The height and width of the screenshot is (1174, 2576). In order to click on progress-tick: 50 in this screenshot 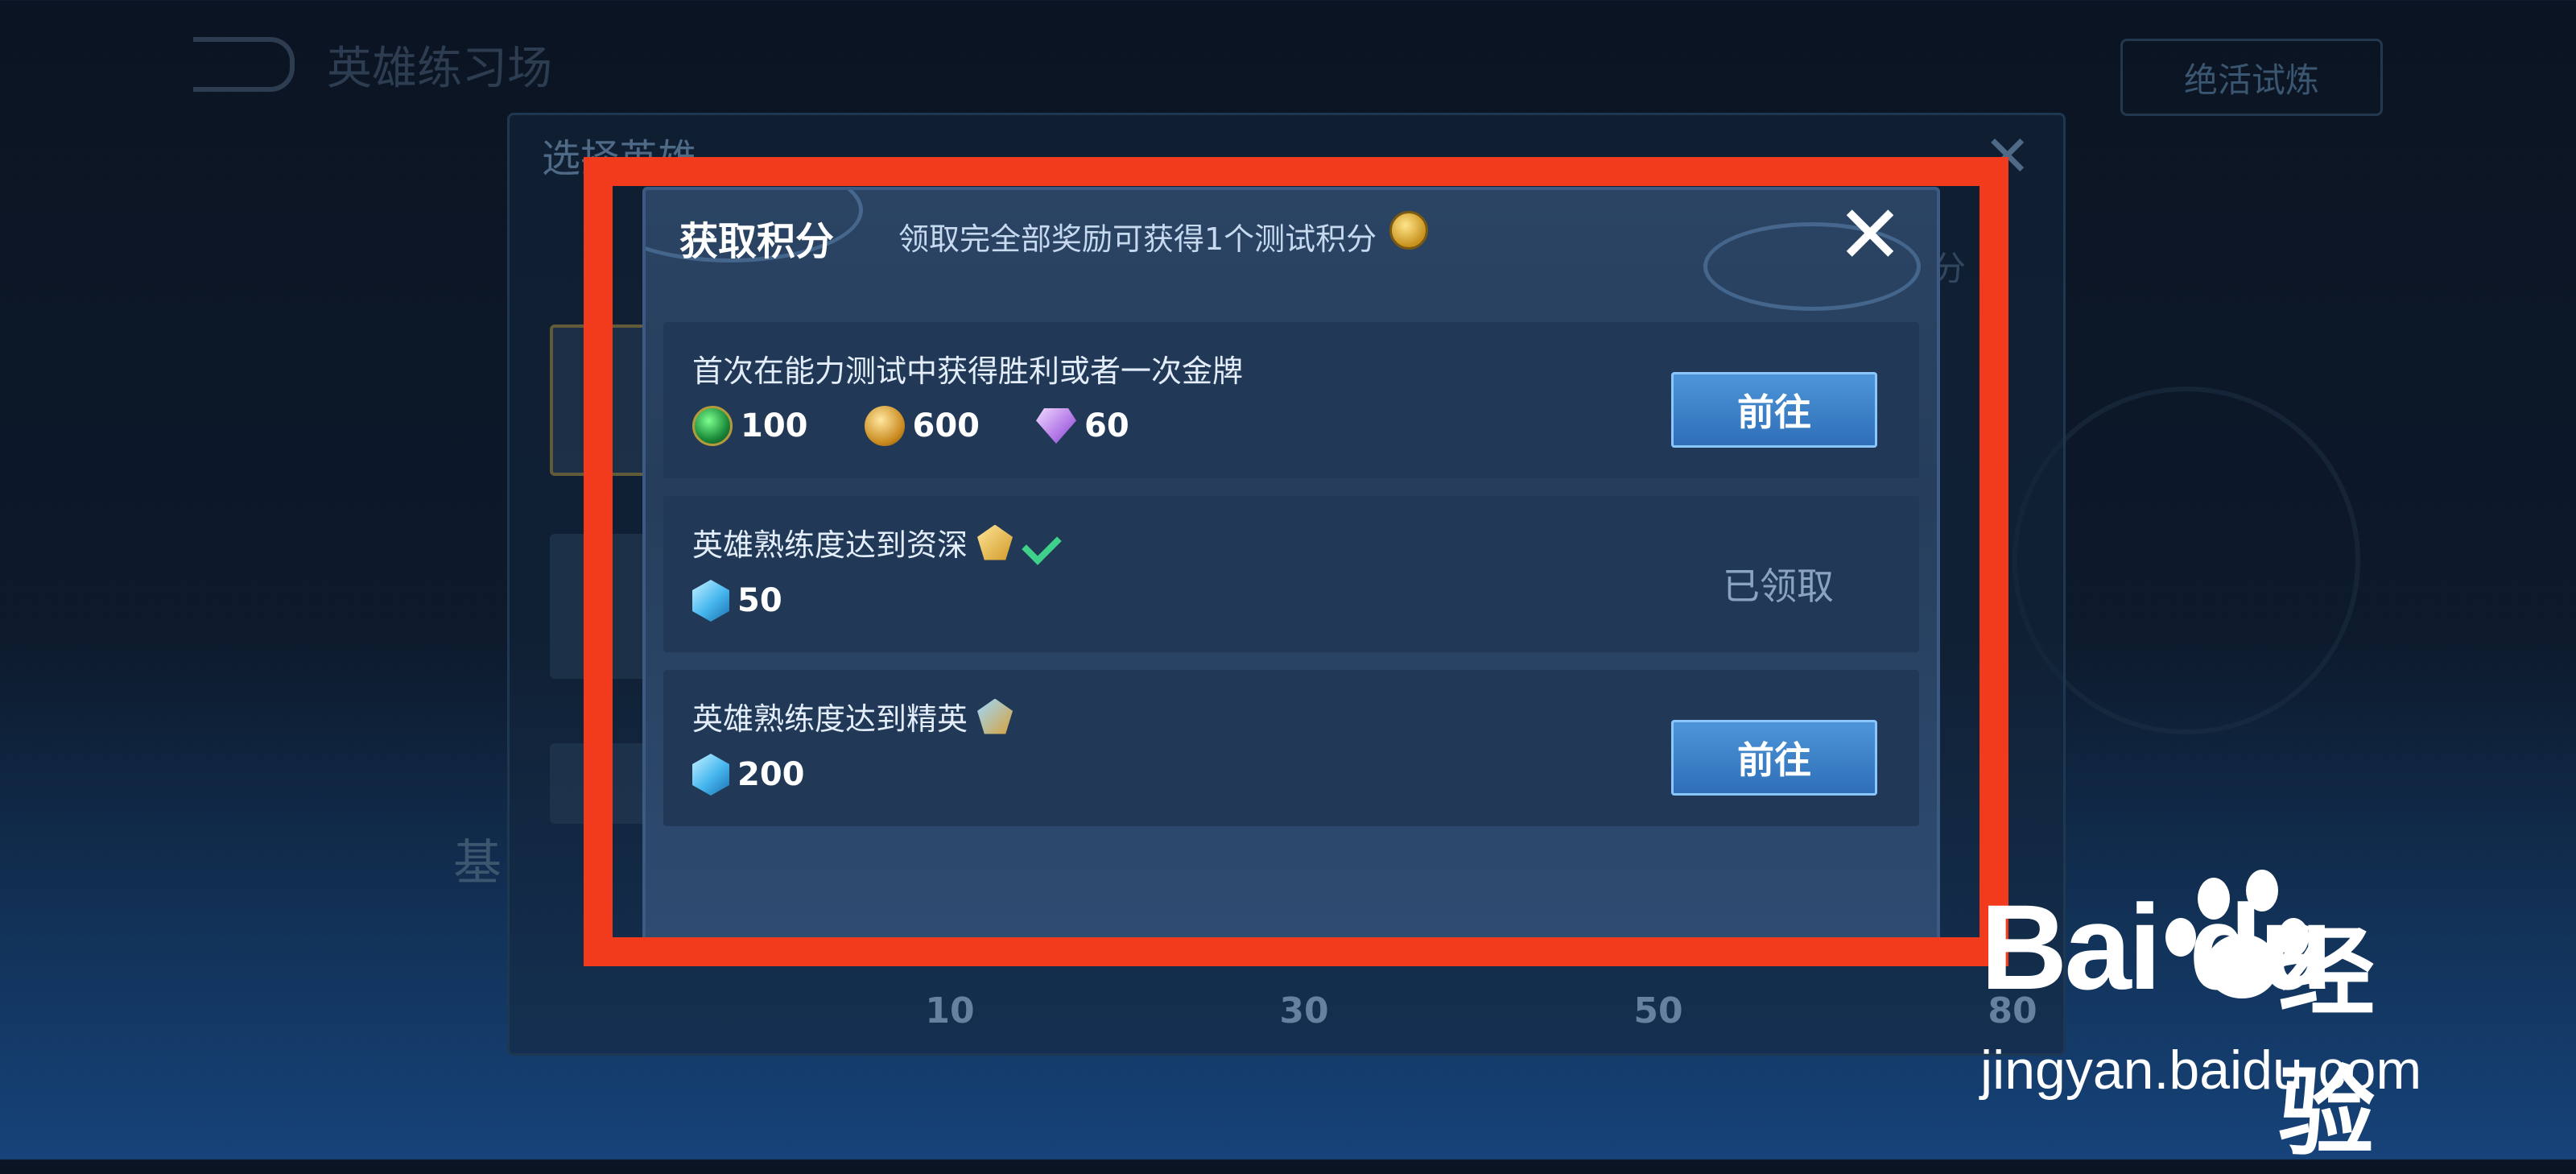, I will do `click(1658, 1011)`.